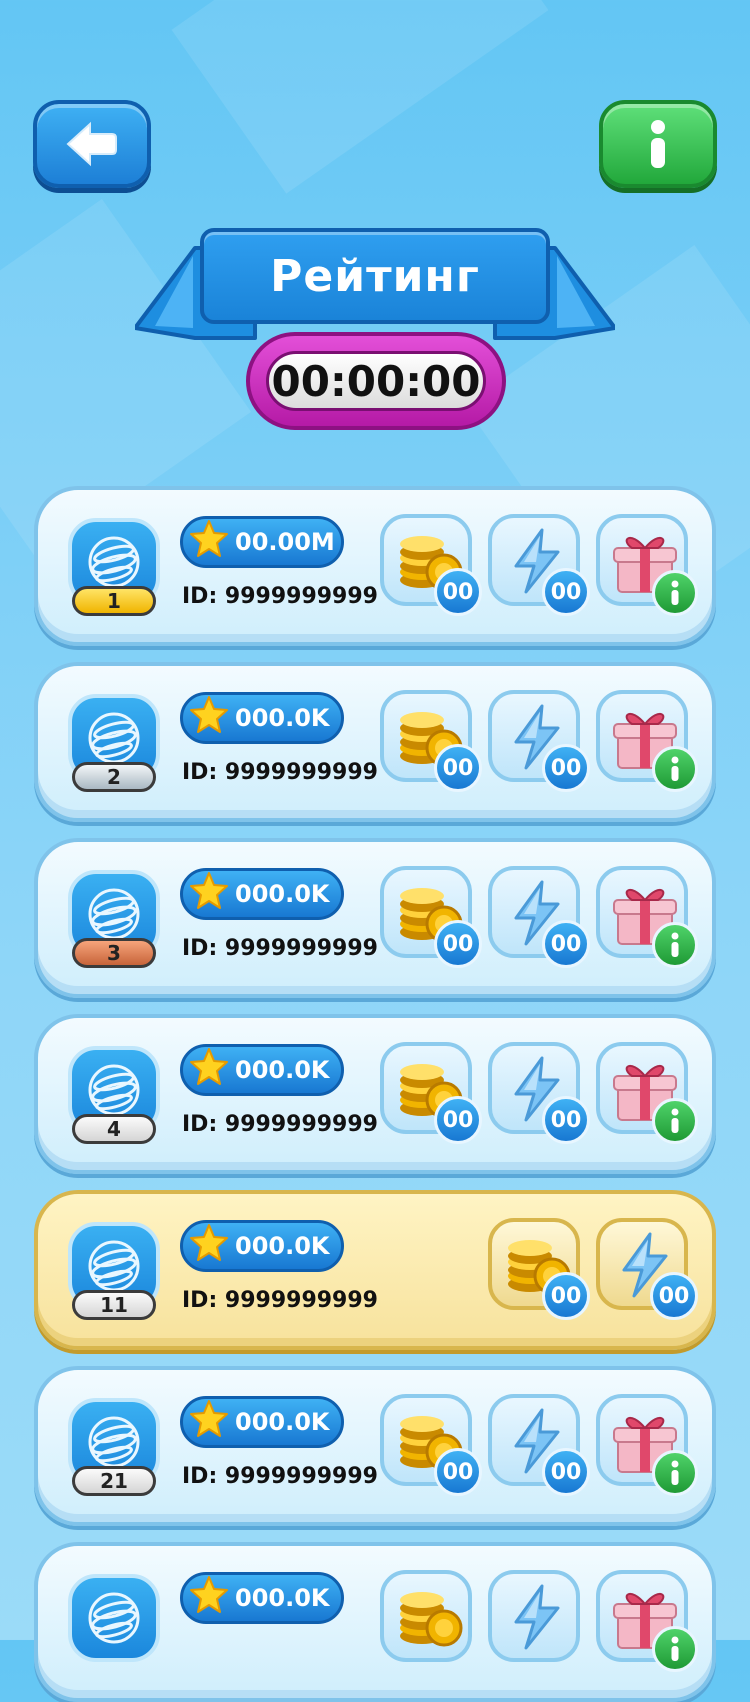  What do you see at coordinates (375, 742) in the screenshot?
I see `leaderboard-row: 2 000.0K ID: 9999999999 00 00` at bounding box center [375, 742].